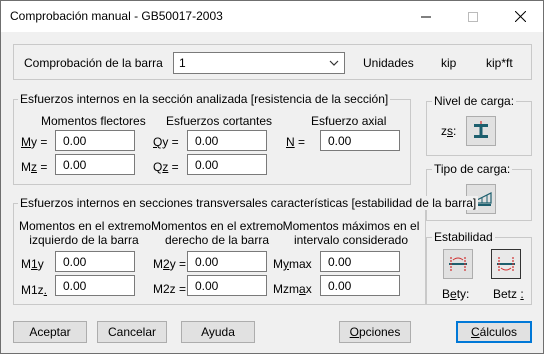 The height and width of the screenshot is (354, 544). What do you see at coordinates (272, 16) in the screenshot?
I see `title-bar: Comprobación manual - GB50017-2003` at bounding box center [272, 16].